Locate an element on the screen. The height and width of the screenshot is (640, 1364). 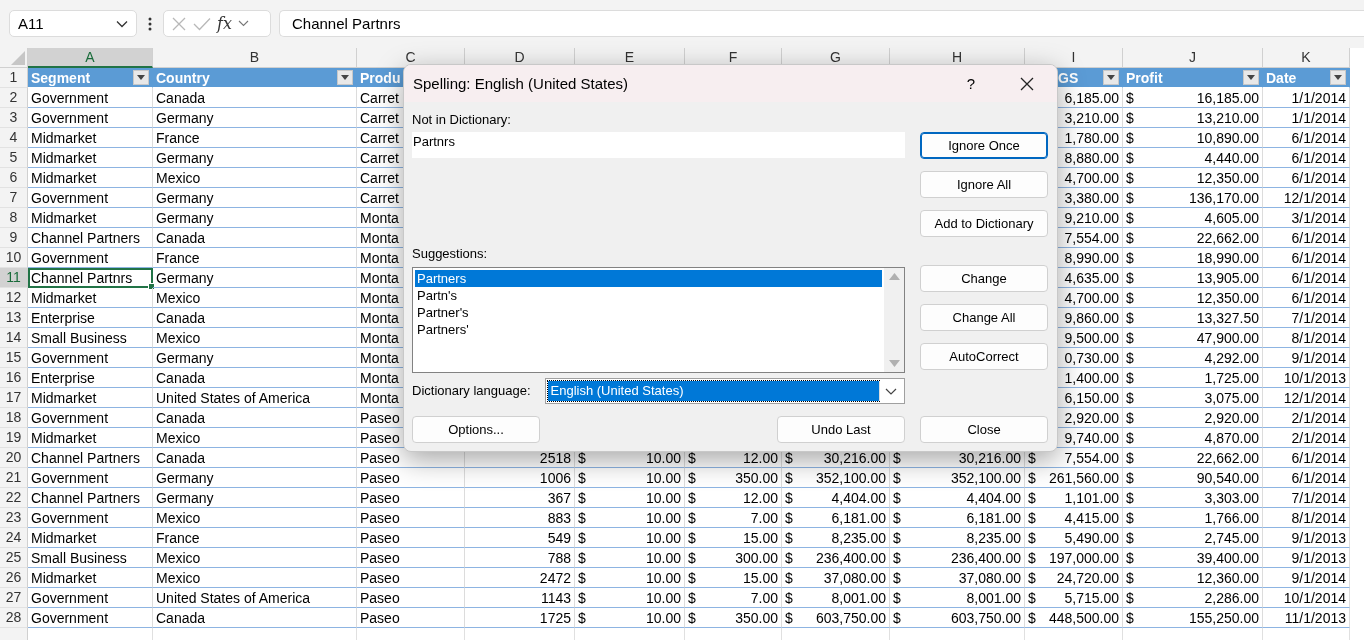
cell-value: 2,920.00 is located at coordinates (1091, 417).